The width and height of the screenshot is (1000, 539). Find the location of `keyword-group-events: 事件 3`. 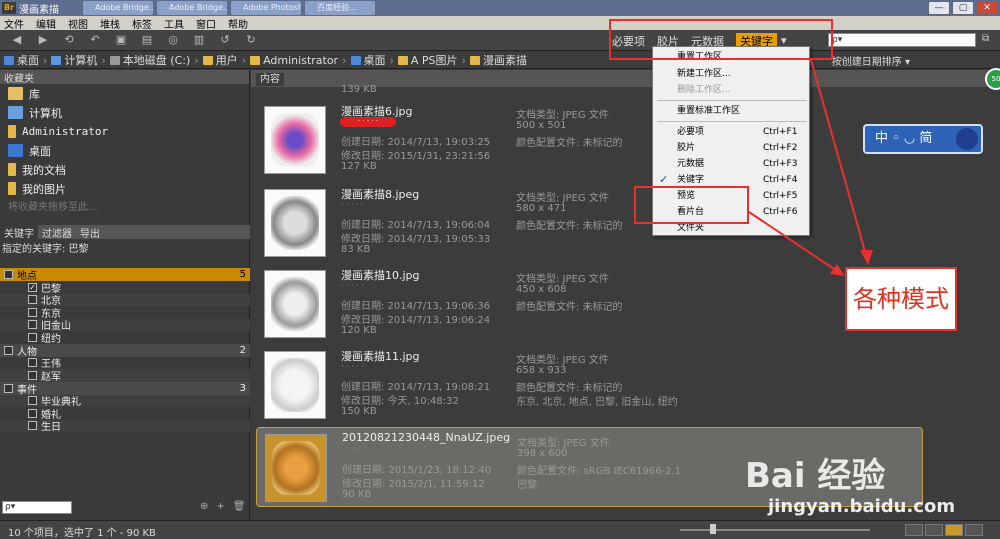

keyword-group-events: 事件 3 is located at coordinates (125, 388).